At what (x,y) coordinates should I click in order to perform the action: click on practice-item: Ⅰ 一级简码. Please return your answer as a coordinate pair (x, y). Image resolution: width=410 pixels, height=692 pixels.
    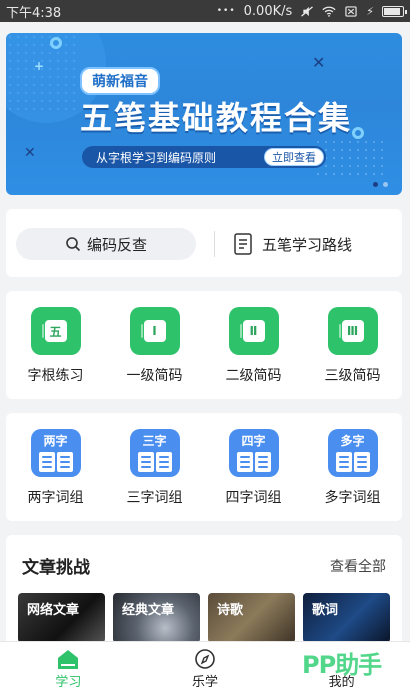
    Looking at the image, I should click on (154, 345).